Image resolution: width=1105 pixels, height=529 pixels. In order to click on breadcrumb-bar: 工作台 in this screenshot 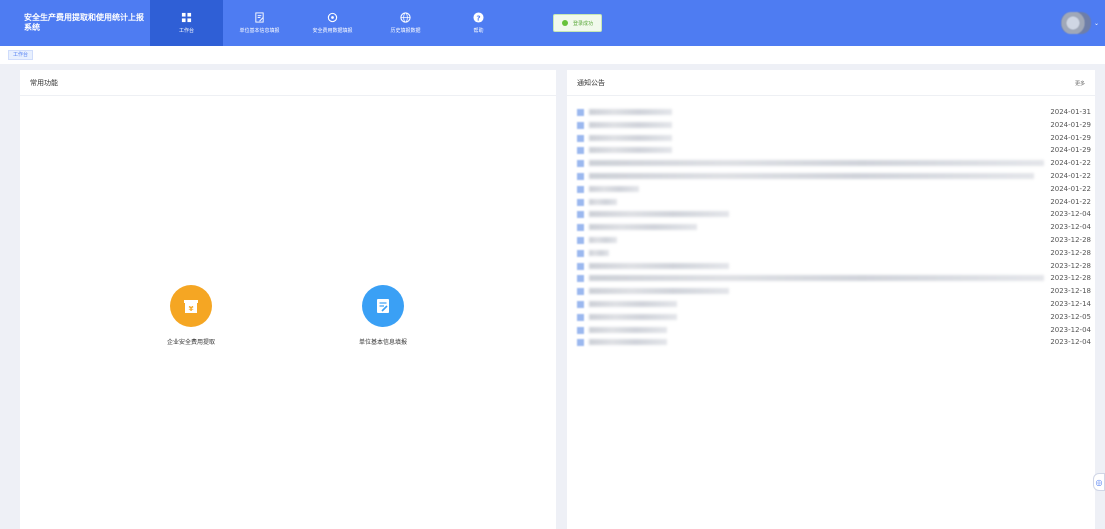, I will do `click(552, 55)`.